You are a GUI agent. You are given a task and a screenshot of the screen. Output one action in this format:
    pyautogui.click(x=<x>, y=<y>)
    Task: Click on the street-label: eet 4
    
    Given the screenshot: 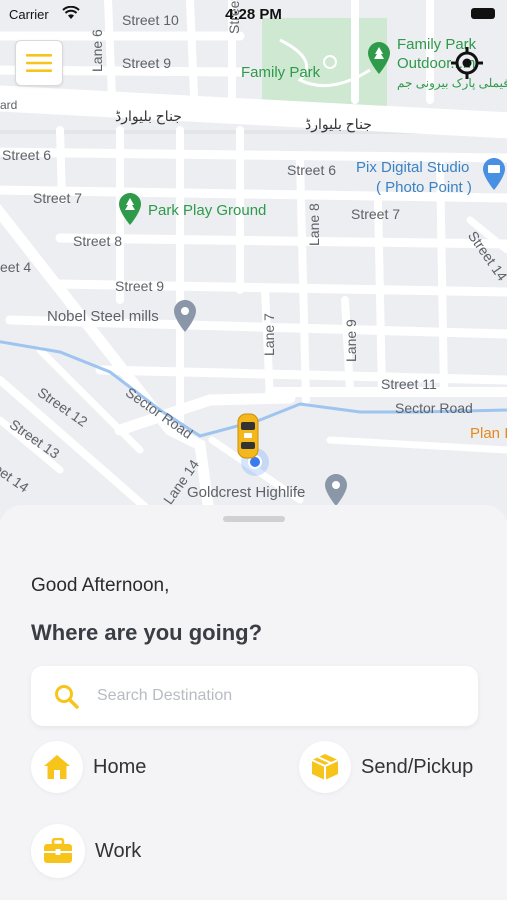 What is the action you would take?
    pyautogui.click(x=16, y=267)
    